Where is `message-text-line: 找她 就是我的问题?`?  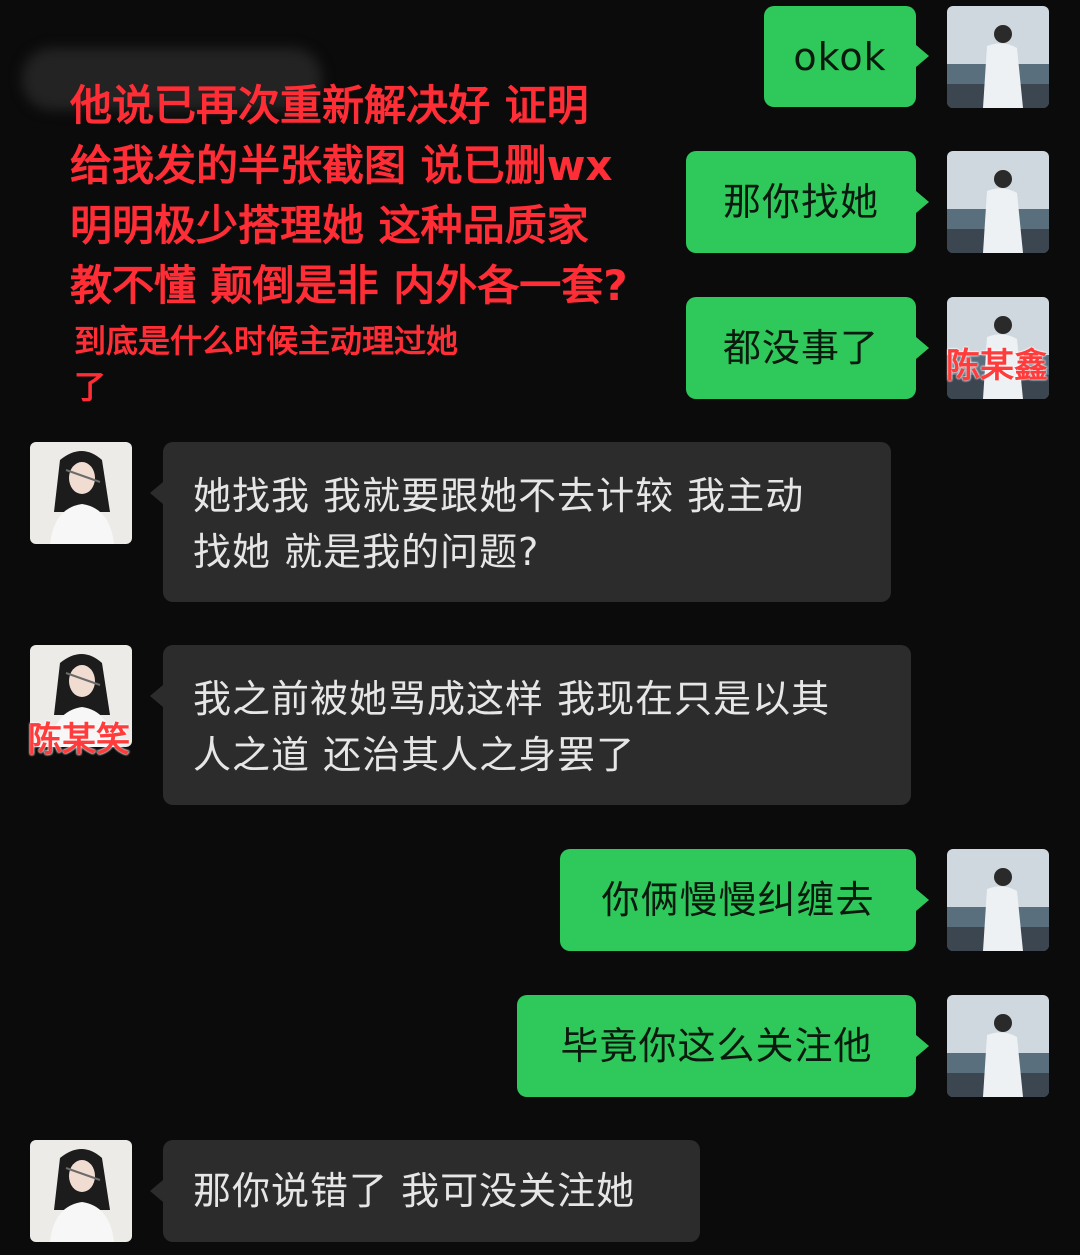
message-text-line: 找她 就是我的问题? is located at coordinates (366, 552).